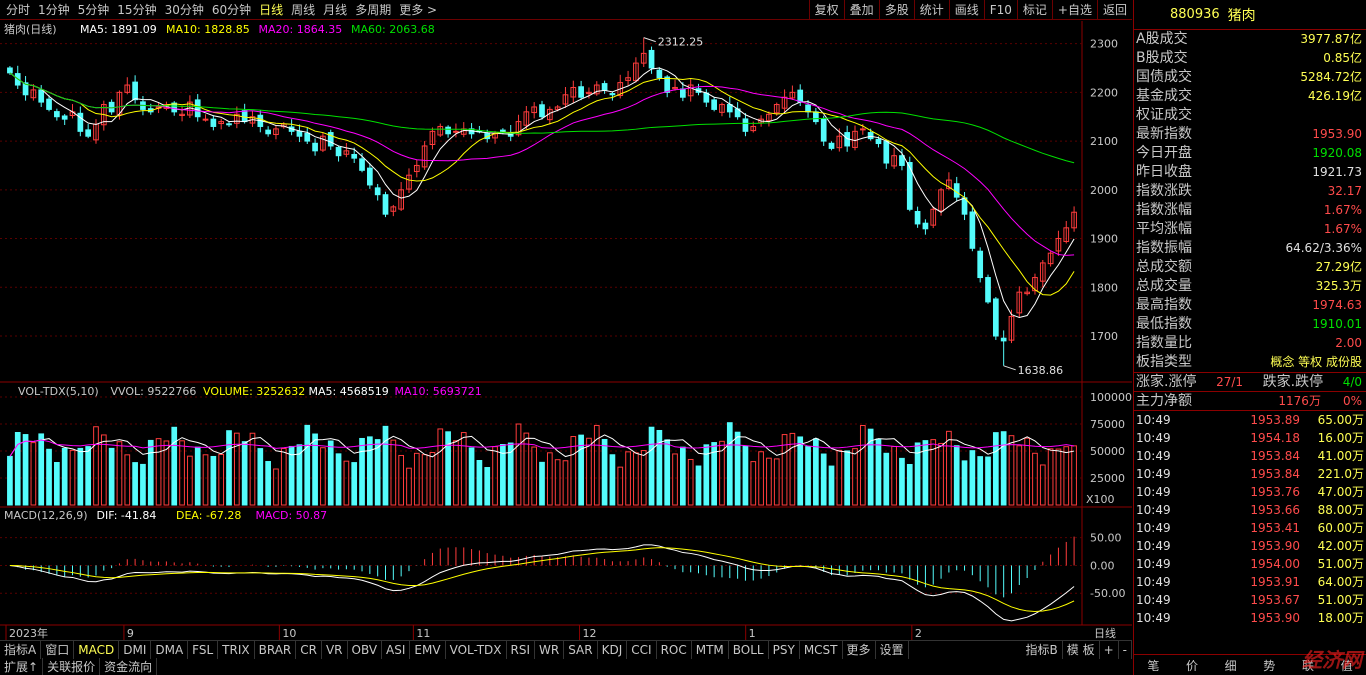  Describe the element at coordinates (428, 649) in the screenshot. I see `indicator-tab-12: EMV` at that location.